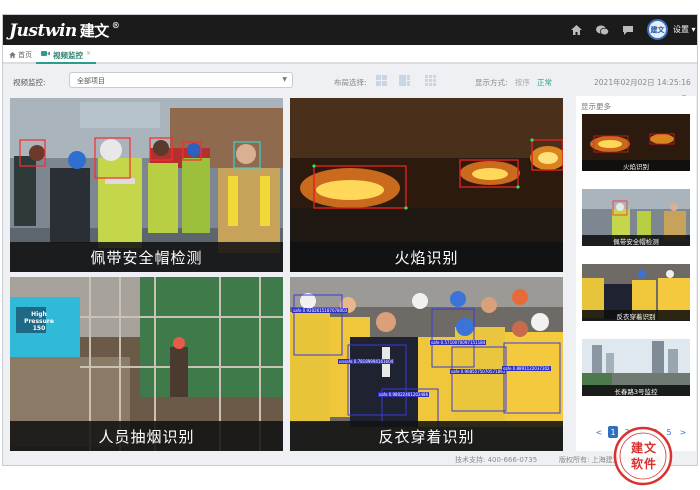 The width and height of the screenshot is (700, 490). Describe the element at coordinates (636, 367) in the screenshot. I see `thumb-street: 长春路3号监控` at that location.